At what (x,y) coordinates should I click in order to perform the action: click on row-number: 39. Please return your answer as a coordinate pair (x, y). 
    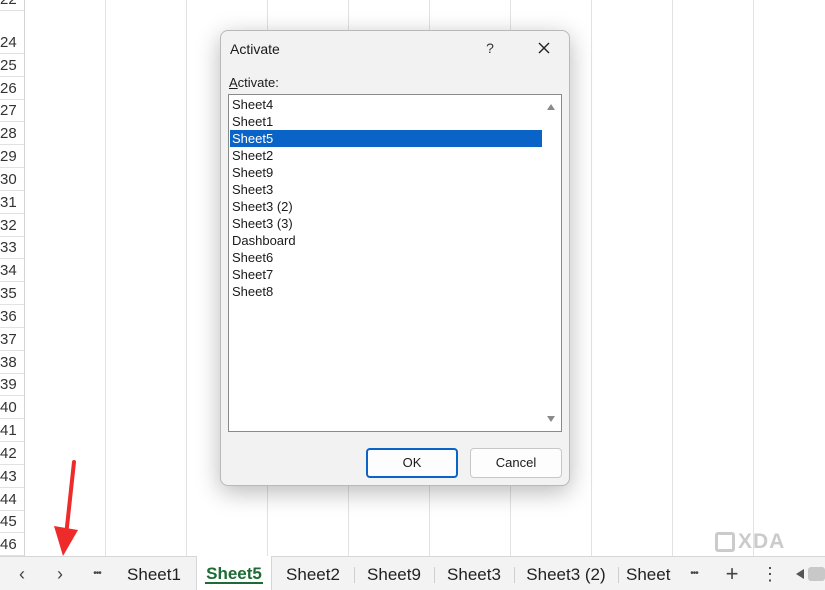
    Looking at the image, I should click on (12, 384).